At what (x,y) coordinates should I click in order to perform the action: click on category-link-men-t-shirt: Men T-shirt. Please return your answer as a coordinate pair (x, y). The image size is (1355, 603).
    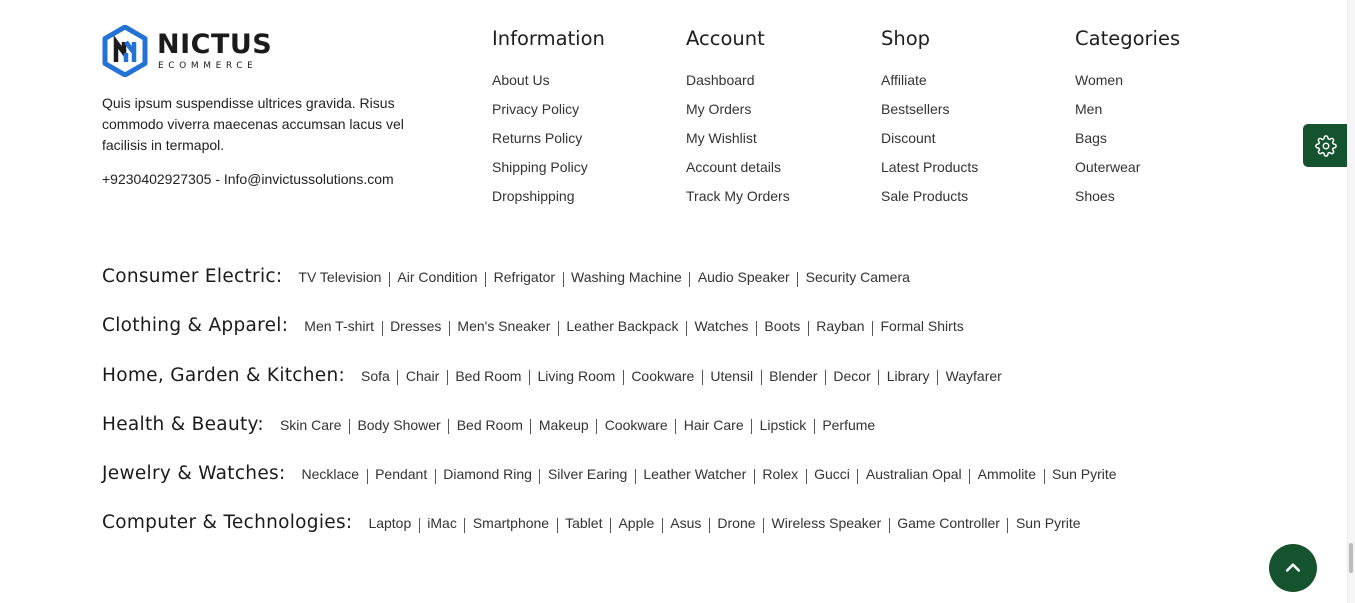
    Looking at the image, I should click on (339, 326).